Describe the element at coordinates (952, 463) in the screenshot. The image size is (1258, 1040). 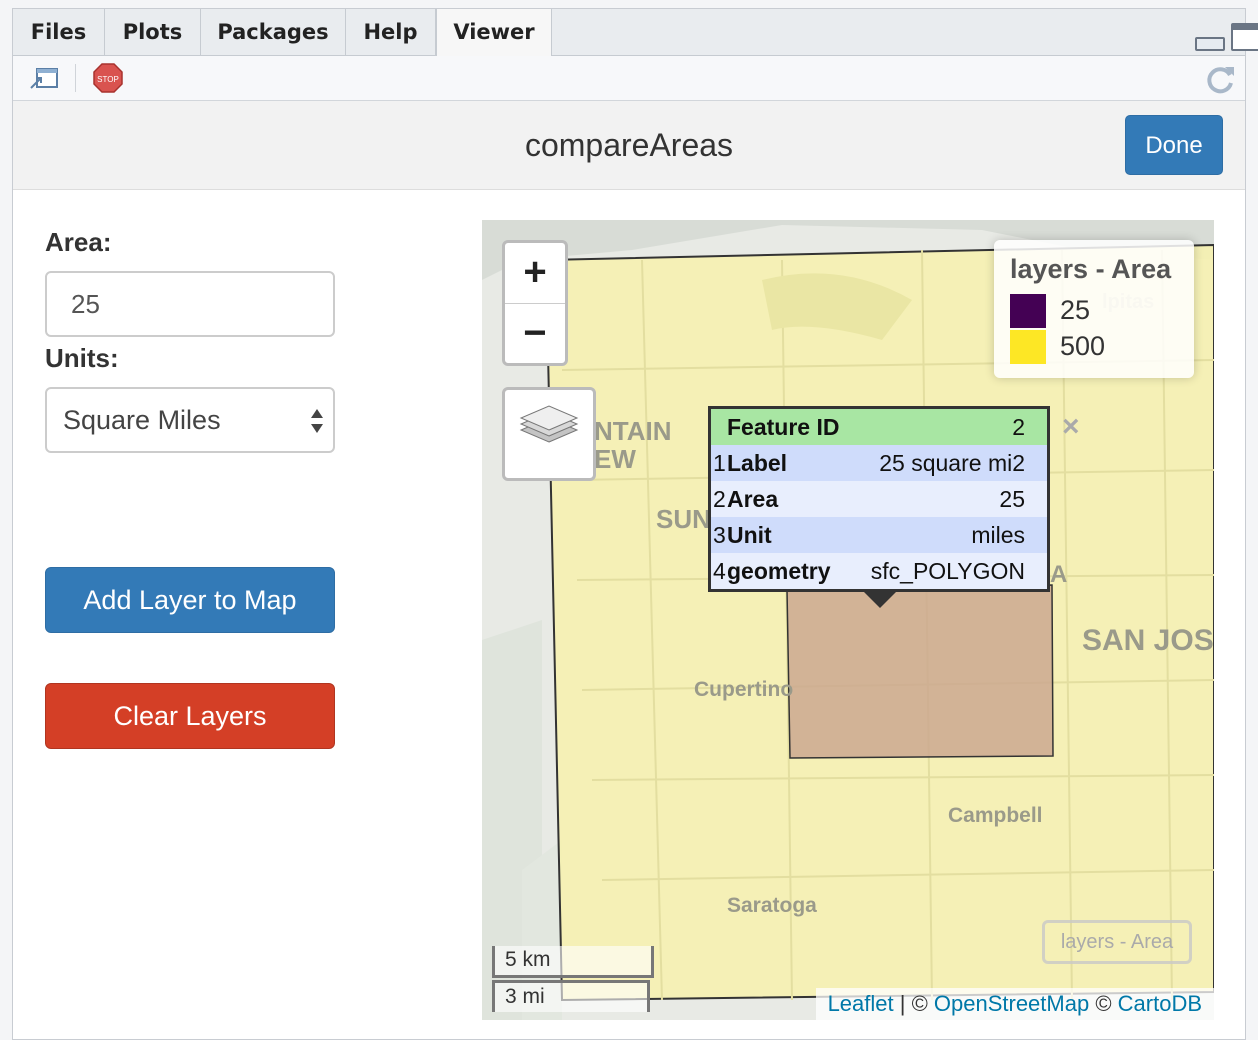
I see `popup-row-value: 25 square mi2` at that location.